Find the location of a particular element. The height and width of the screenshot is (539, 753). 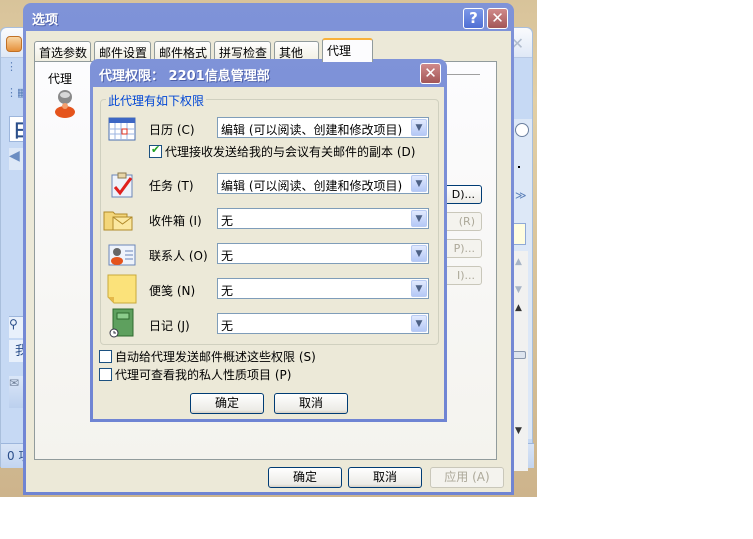

delegate-user-icon is located at coordinates (65, 104).